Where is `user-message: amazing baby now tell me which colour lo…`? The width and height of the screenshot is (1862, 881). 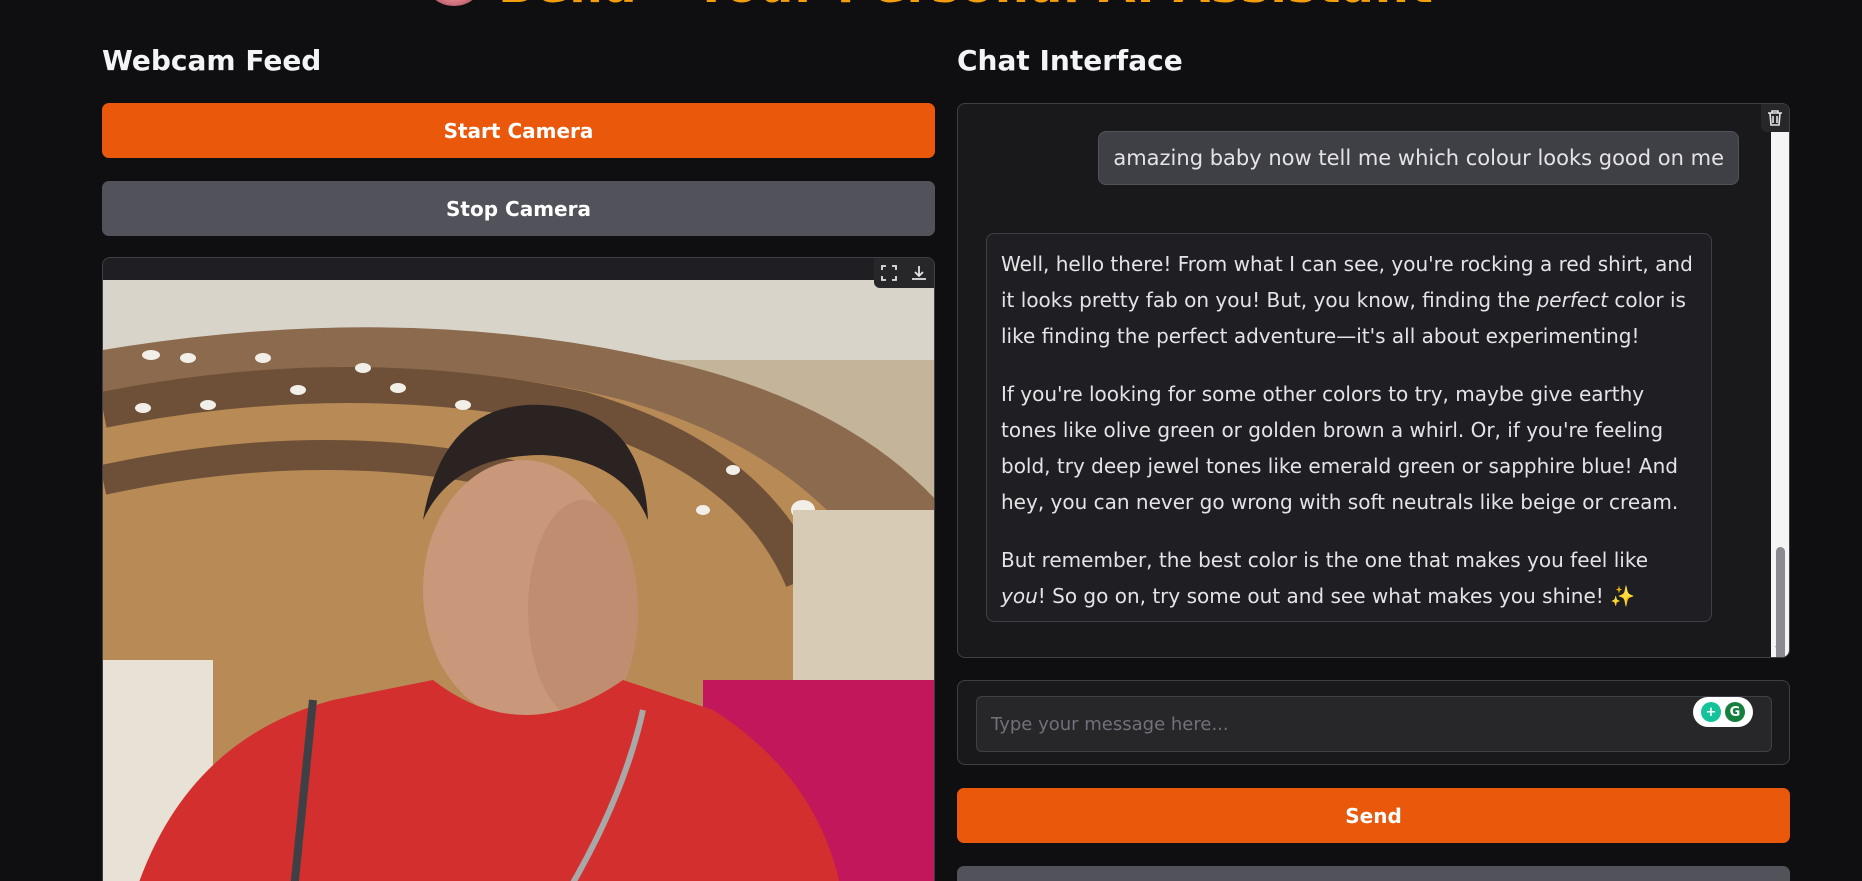 user-message: amazing baby now tell me which colour lo… is located at coordinates (1418, 158).